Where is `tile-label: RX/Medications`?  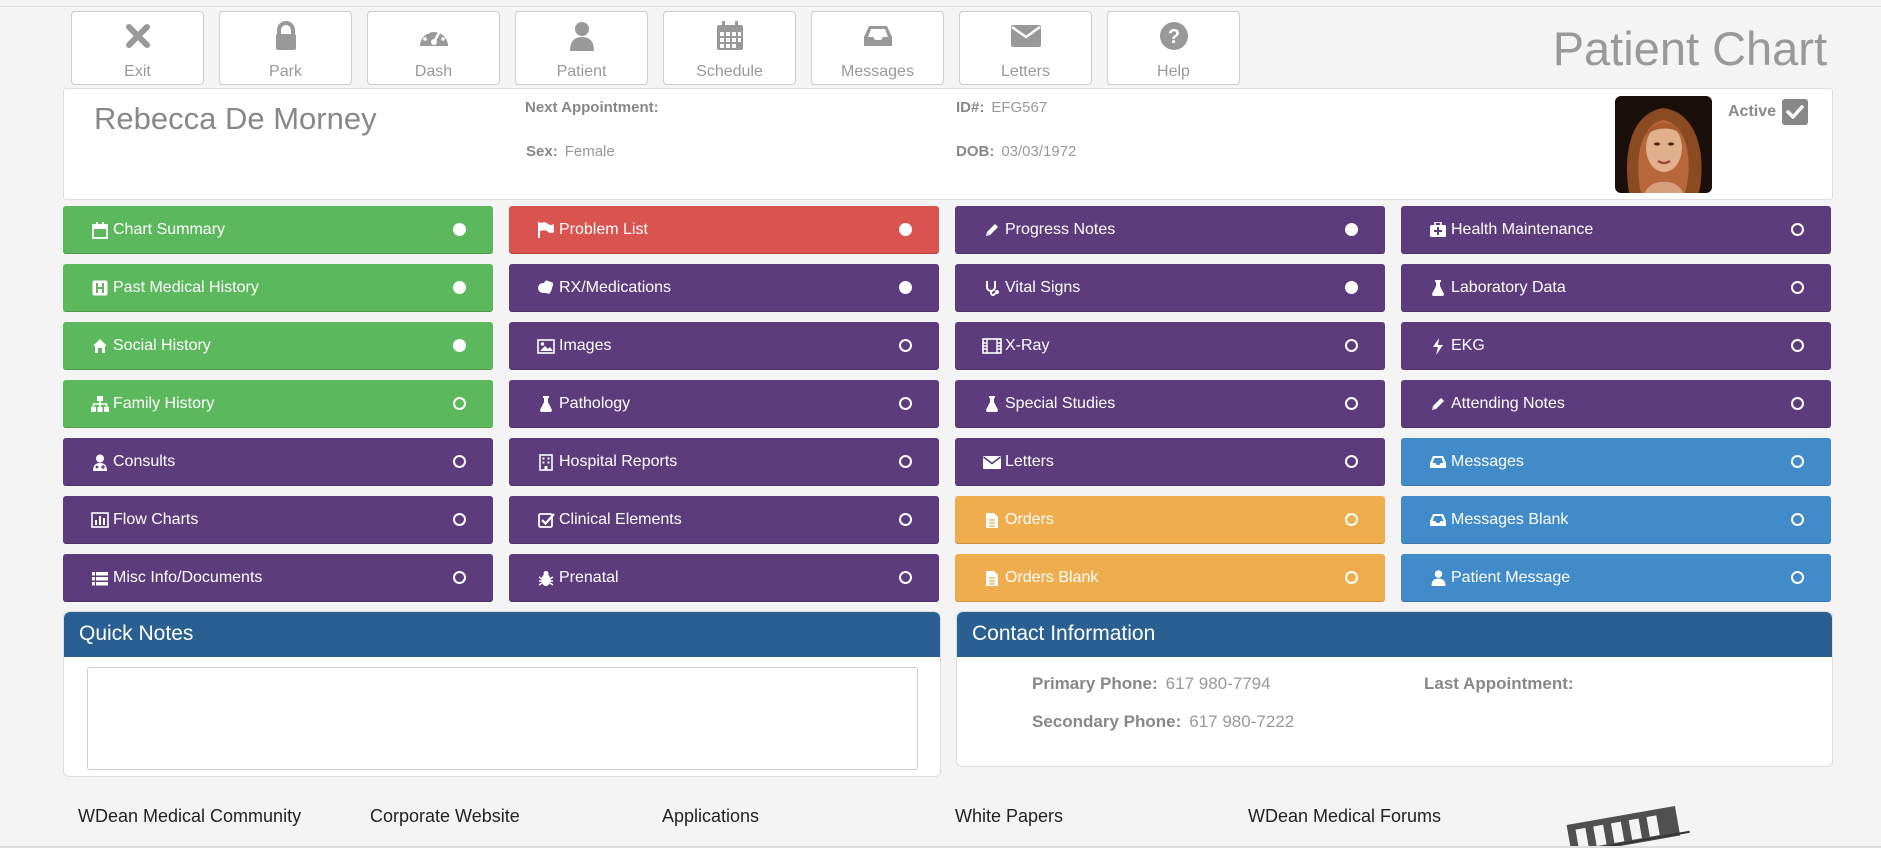 tile-label: RX/Medications is located at coordinates (615, 287).